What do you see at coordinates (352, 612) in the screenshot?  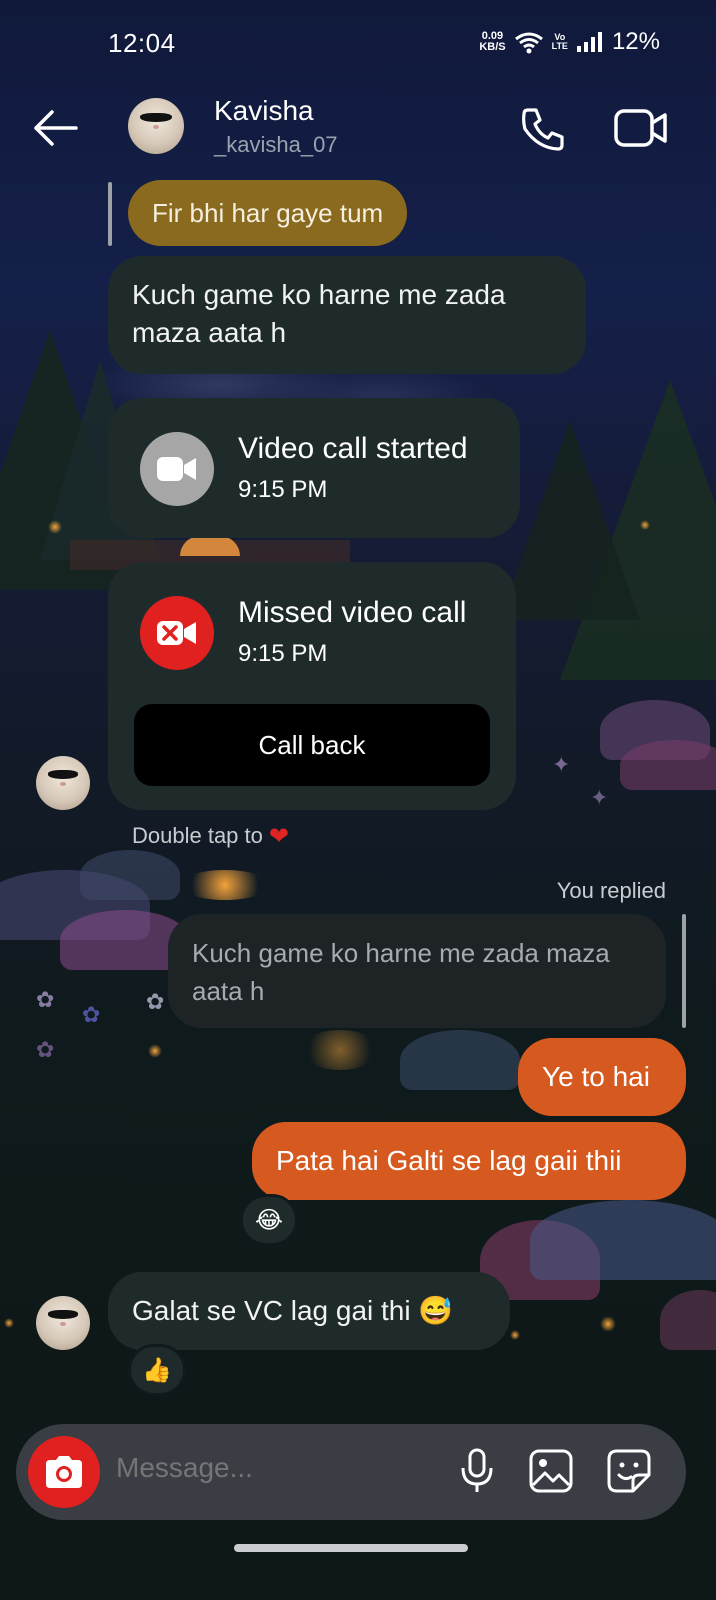 I see `call-title: Missed video call` at bounding box center [352, 612].